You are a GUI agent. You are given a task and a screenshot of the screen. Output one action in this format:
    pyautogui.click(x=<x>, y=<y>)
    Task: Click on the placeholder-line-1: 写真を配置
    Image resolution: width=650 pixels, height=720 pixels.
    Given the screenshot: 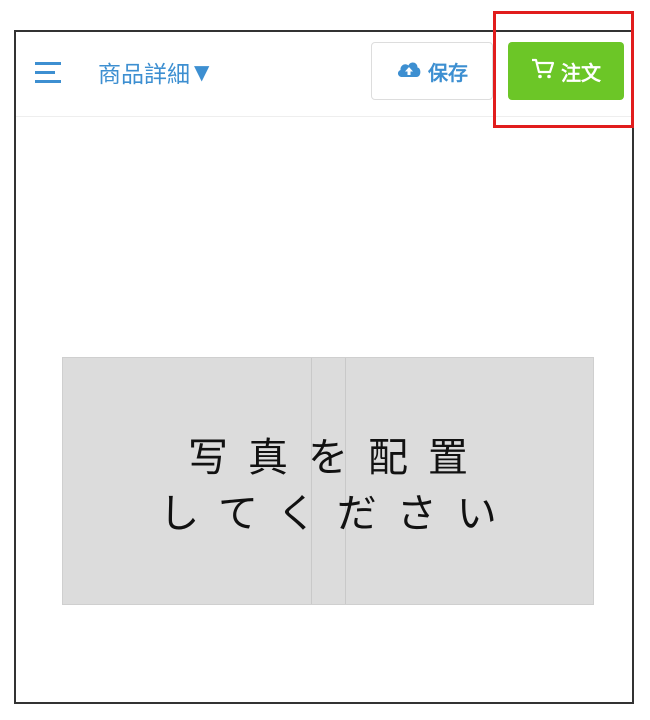 What is the action you would take?
    pyautogui.click(x=338, y=458)
    